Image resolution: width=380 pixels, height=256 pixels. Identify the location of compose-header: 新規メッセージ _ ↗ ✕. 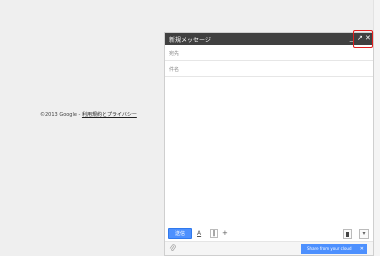
(269, 39).